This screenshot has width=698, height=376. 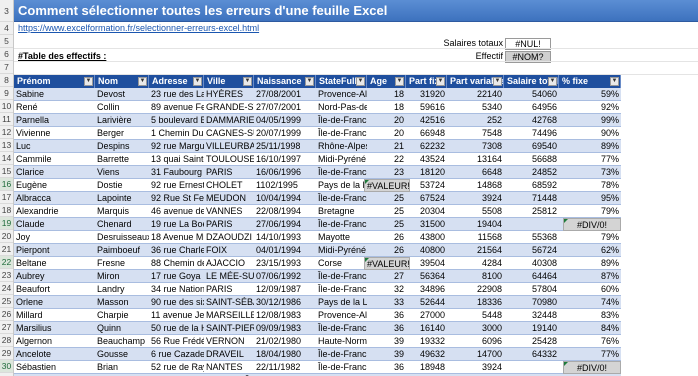 I want to click on table-cell: 6648, so click(x=475, y=172).